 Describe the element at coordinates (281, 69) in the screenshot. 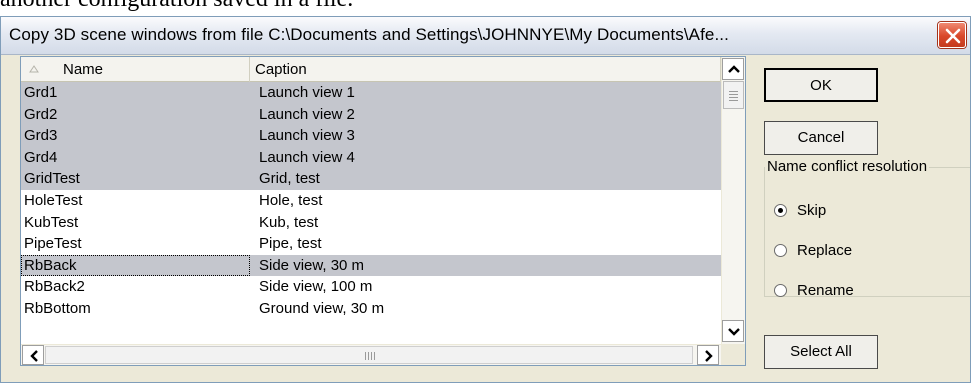

I see `column-header-caption-label: Caption` at that location.